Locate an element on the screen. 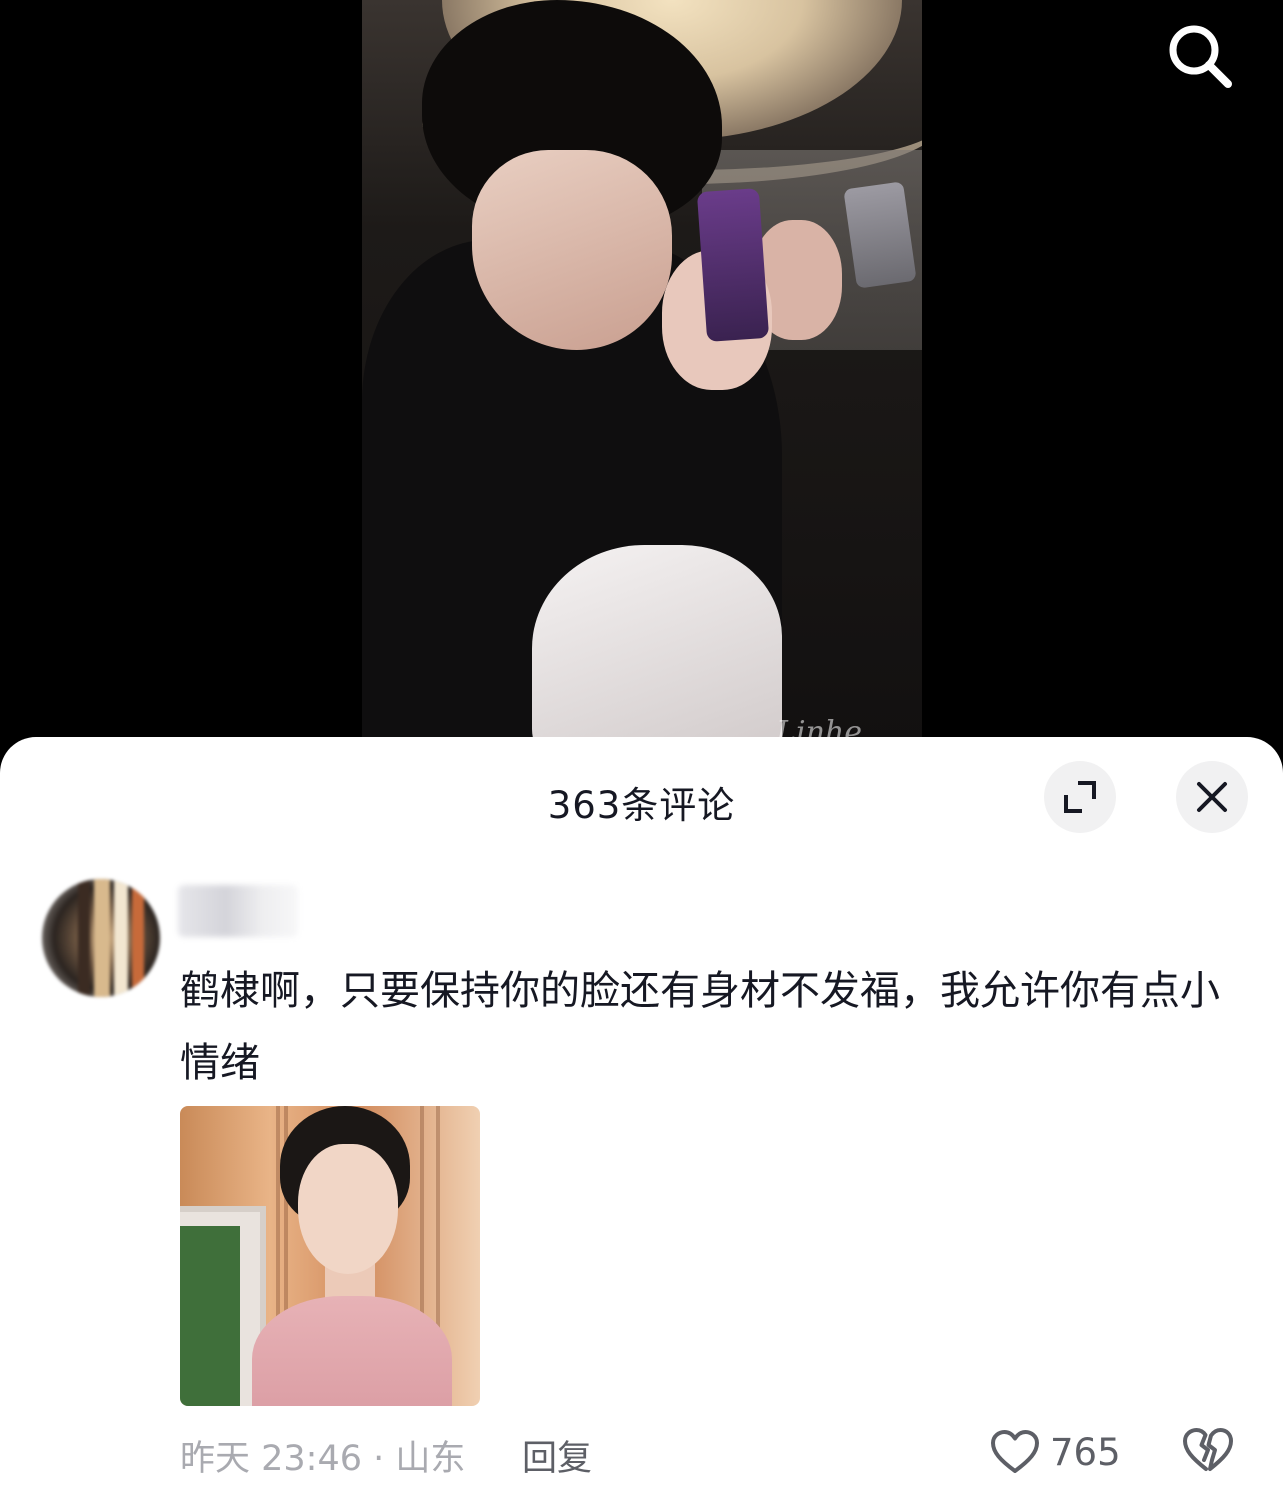  close-icon is located at coordinates (1212, 797).